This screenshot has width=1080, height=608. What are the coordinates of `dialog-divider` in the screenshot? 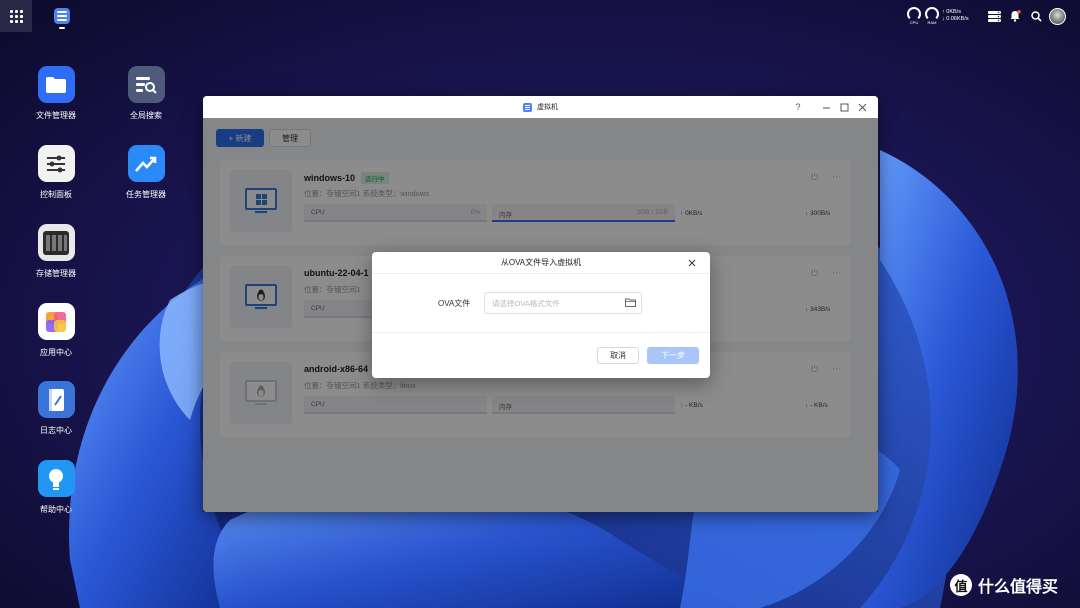 It's located at (541, 332).